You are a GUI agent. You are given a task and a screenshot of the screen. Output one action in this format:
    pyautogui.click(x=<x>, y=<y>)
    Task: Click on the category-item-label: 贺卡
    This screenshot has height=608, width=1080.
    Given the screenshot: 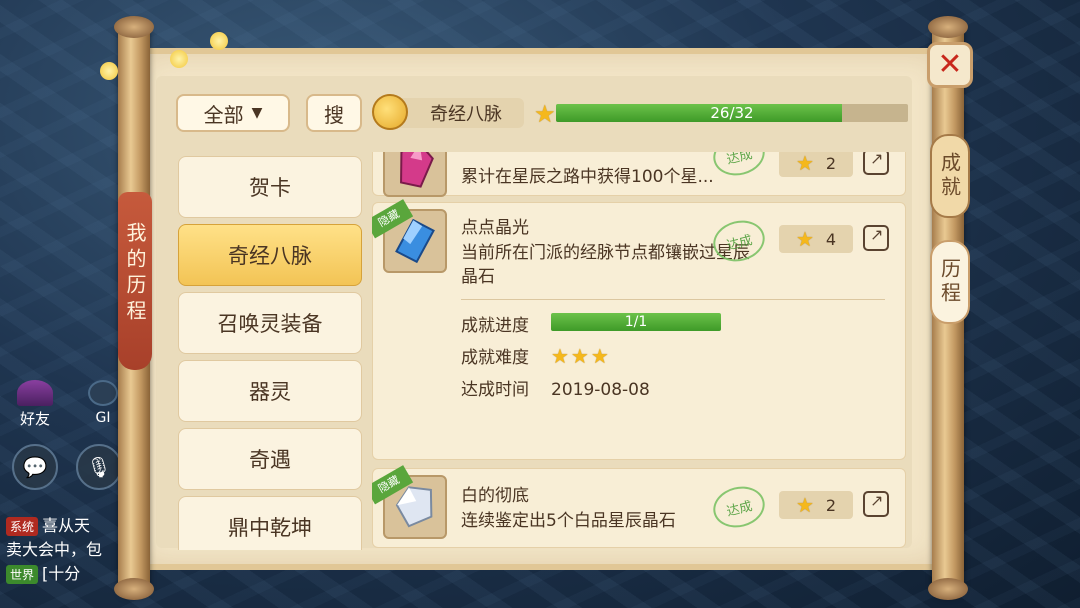 What is the action you would take?
    pyautogui.click(x=270, y=188)
    